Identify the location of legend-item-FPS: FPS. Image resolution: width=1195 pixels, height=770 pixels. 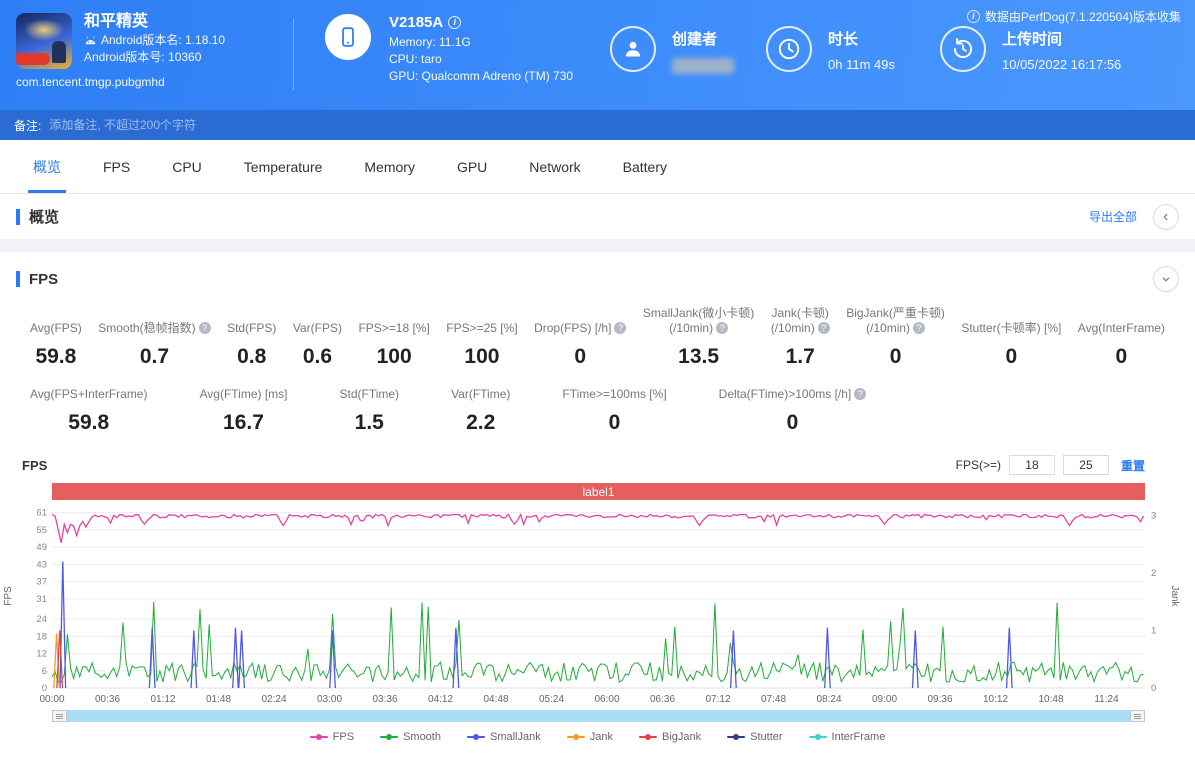
(331, 737).